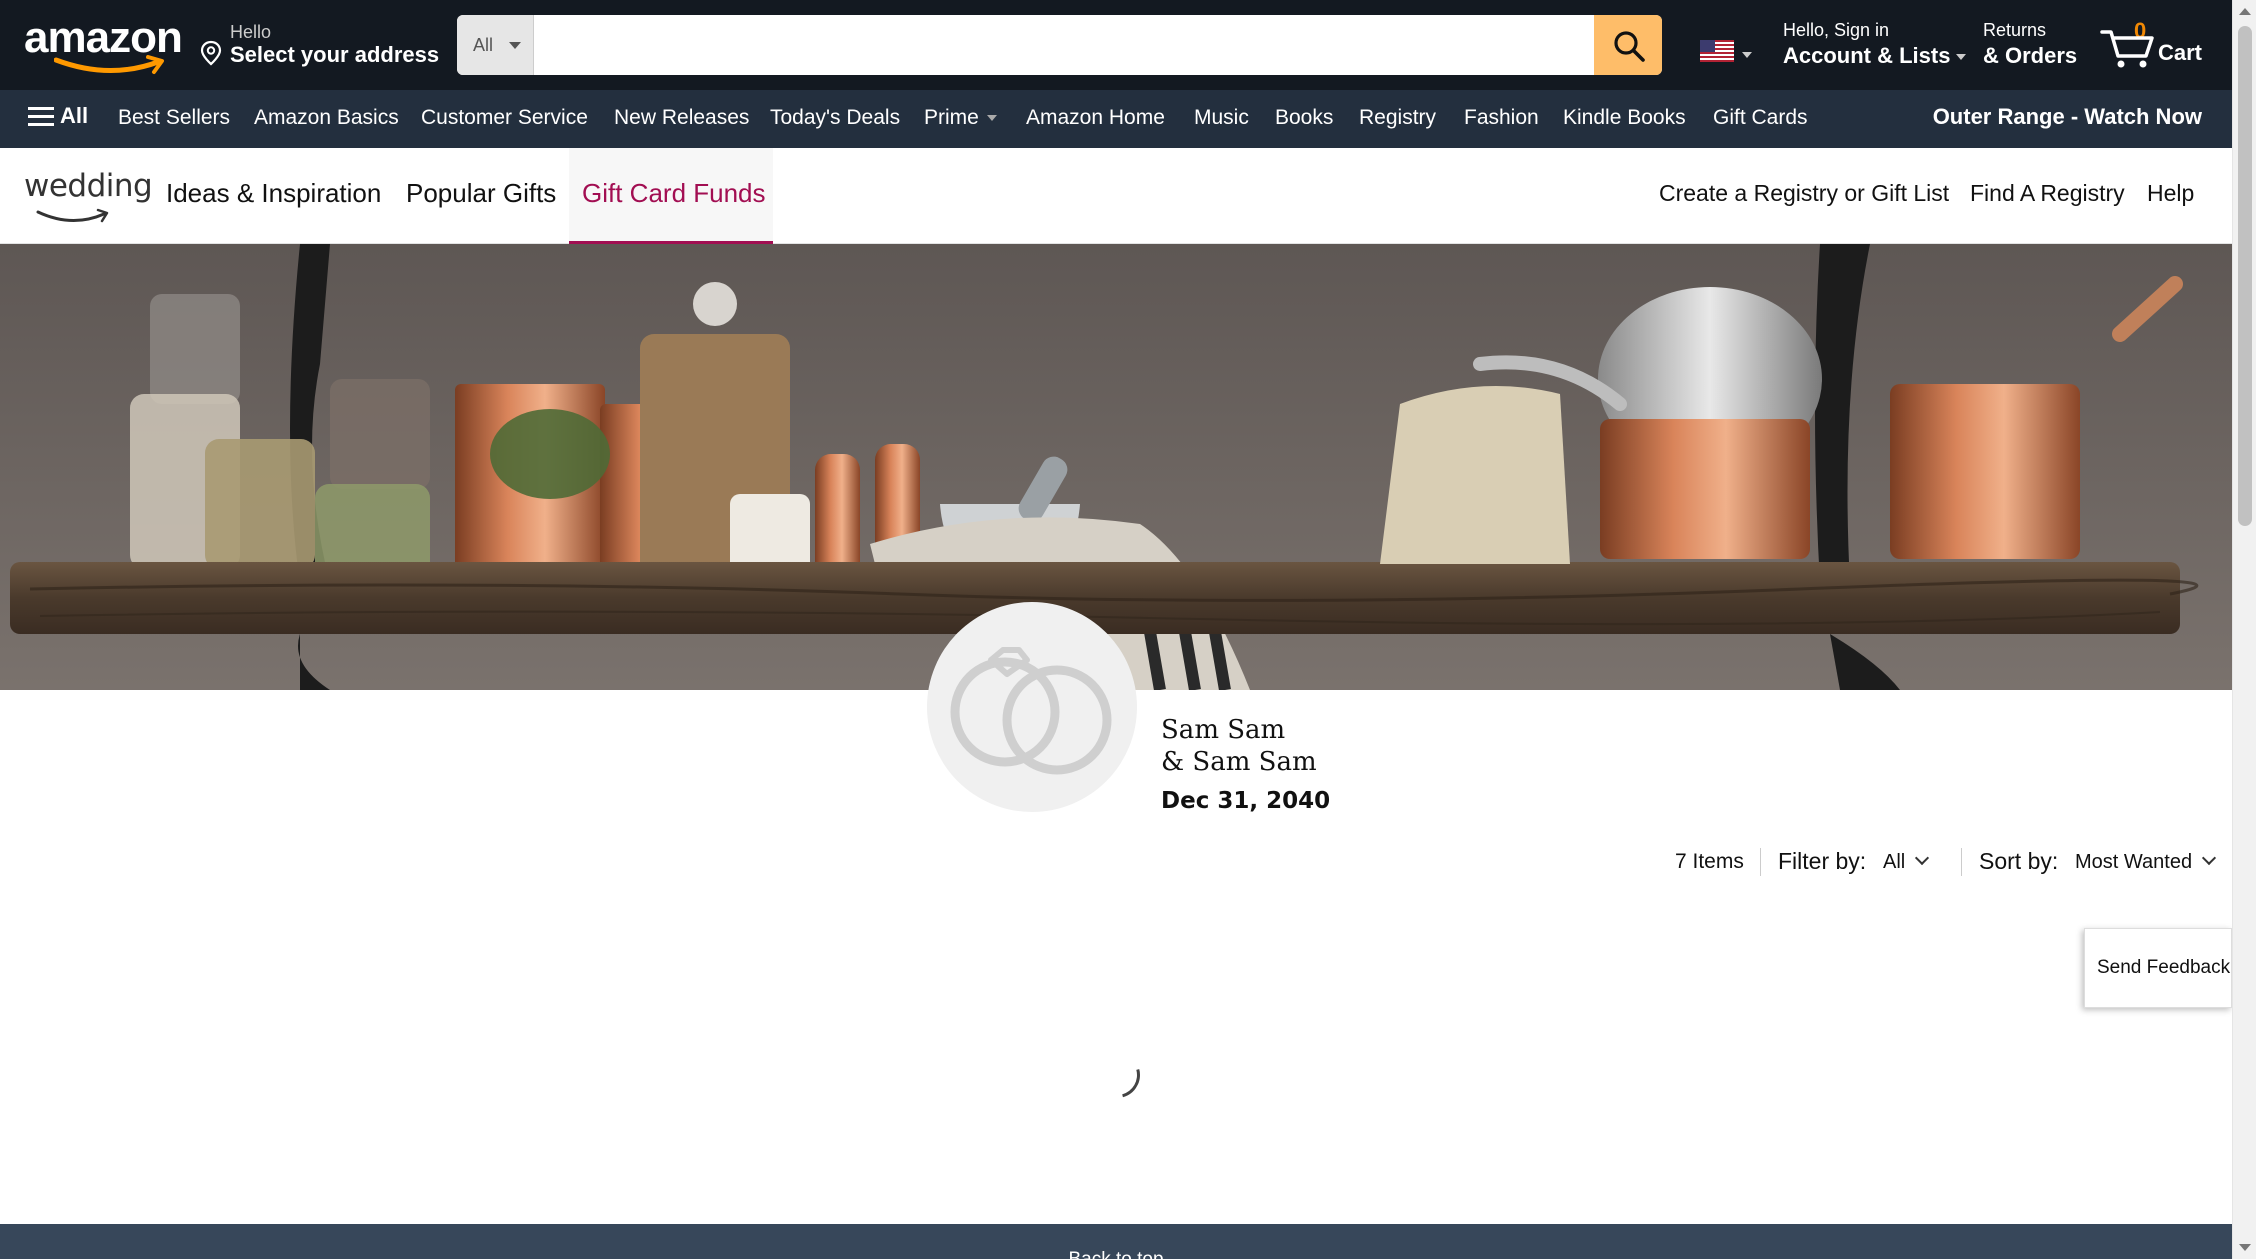 This screenshot has width=2256, height=1259. Describe the element at coordinates (2245, 11) in the screenshot. I see `scroll-up-arrow-icon` at that location.